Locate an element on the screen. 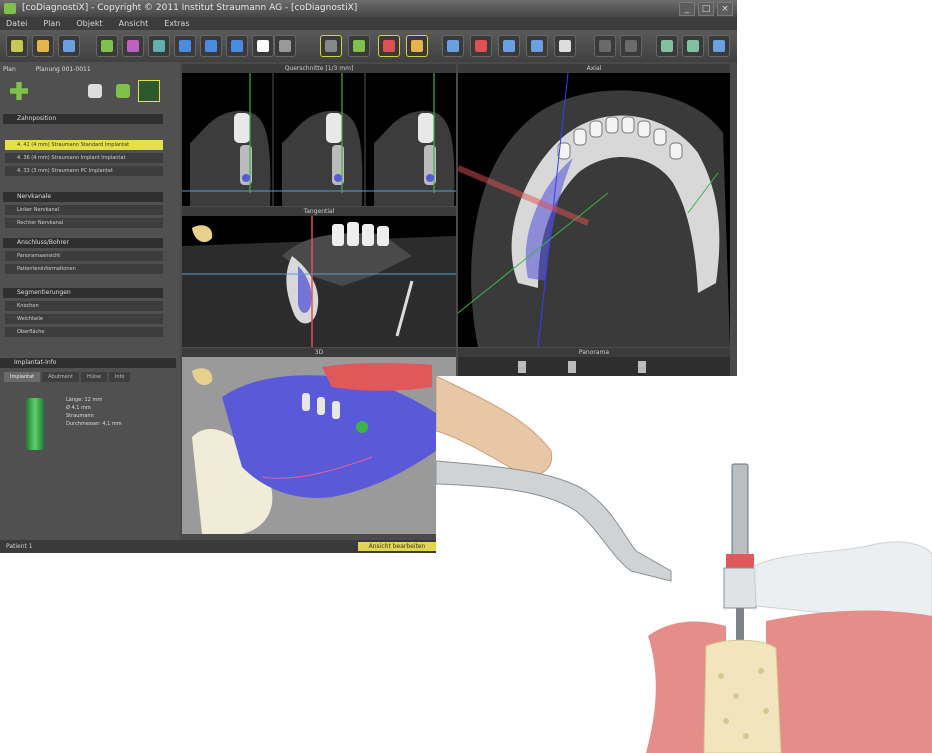  pan-icon is located at coordinates (481, 46).